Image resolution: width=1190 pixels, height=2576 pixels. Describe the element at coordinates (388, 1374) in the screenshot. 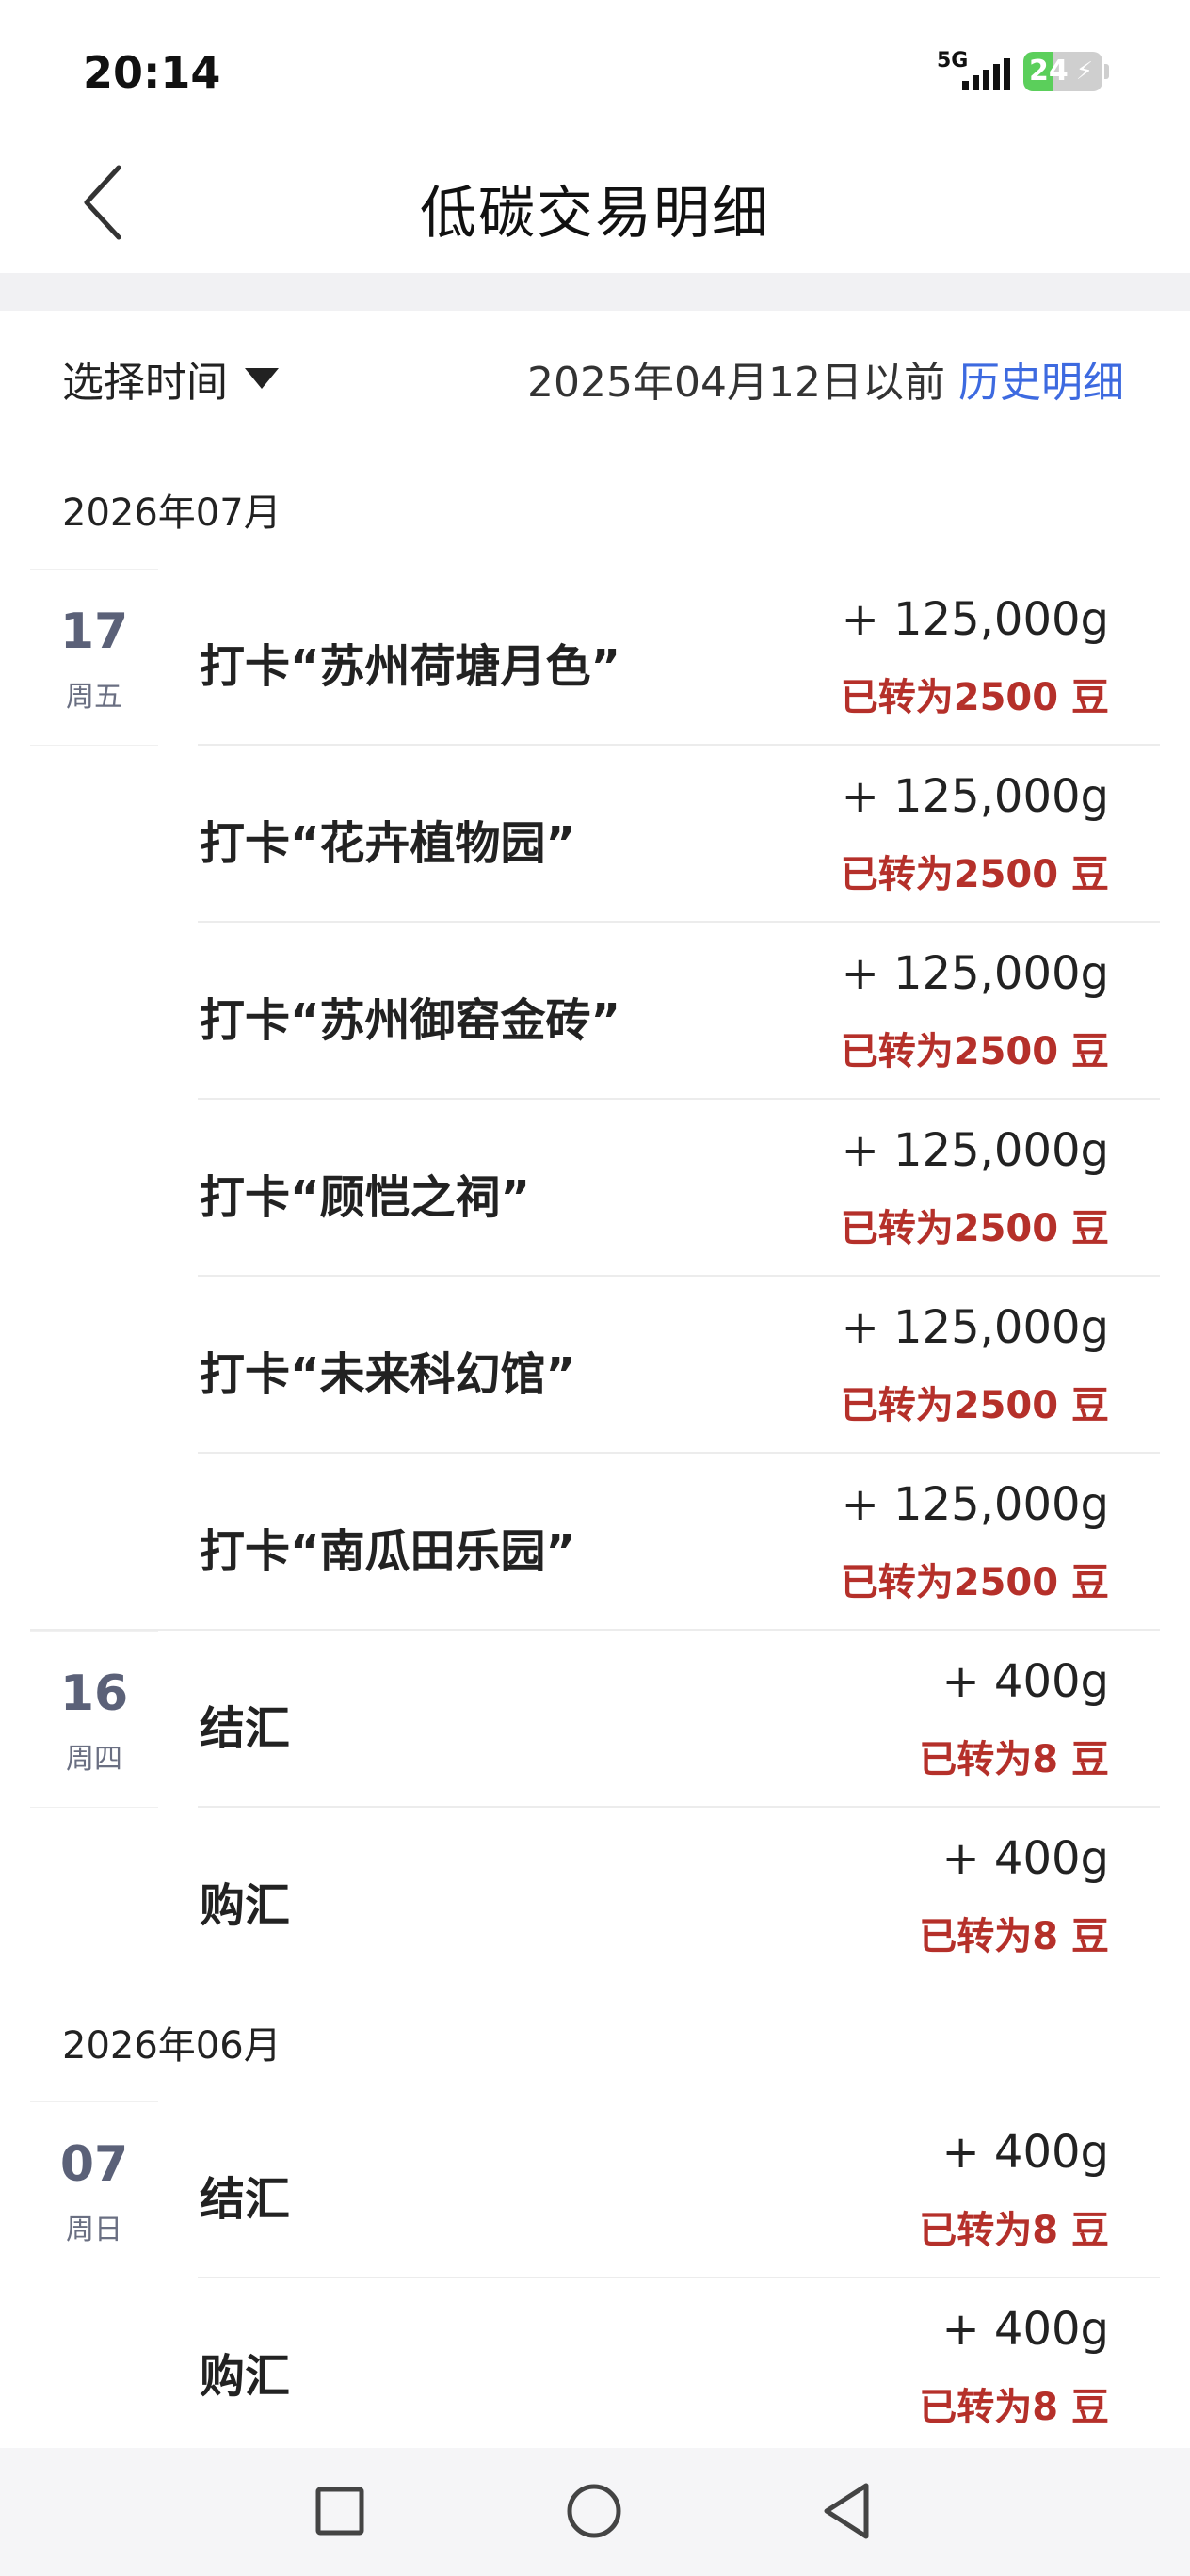

I see `transaction-title: 打卡“未来科幻馆”` at that location.